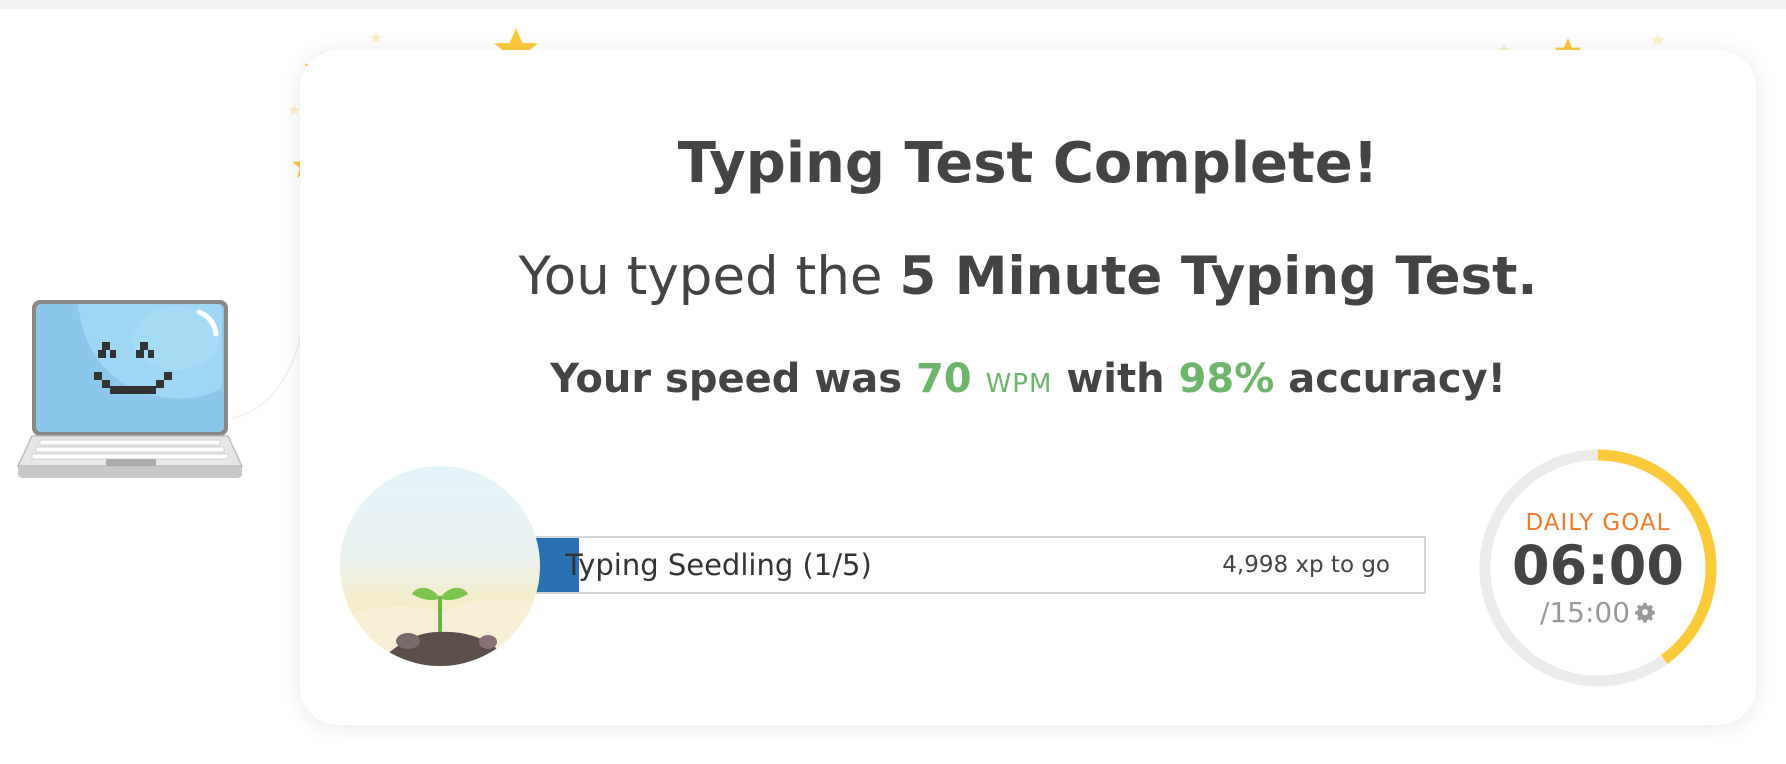 The image size is (1786, 764). Describe the element at coordinates (700, 276) in the screenshot. I see `test-summary-prefix: You typed the` at that location.